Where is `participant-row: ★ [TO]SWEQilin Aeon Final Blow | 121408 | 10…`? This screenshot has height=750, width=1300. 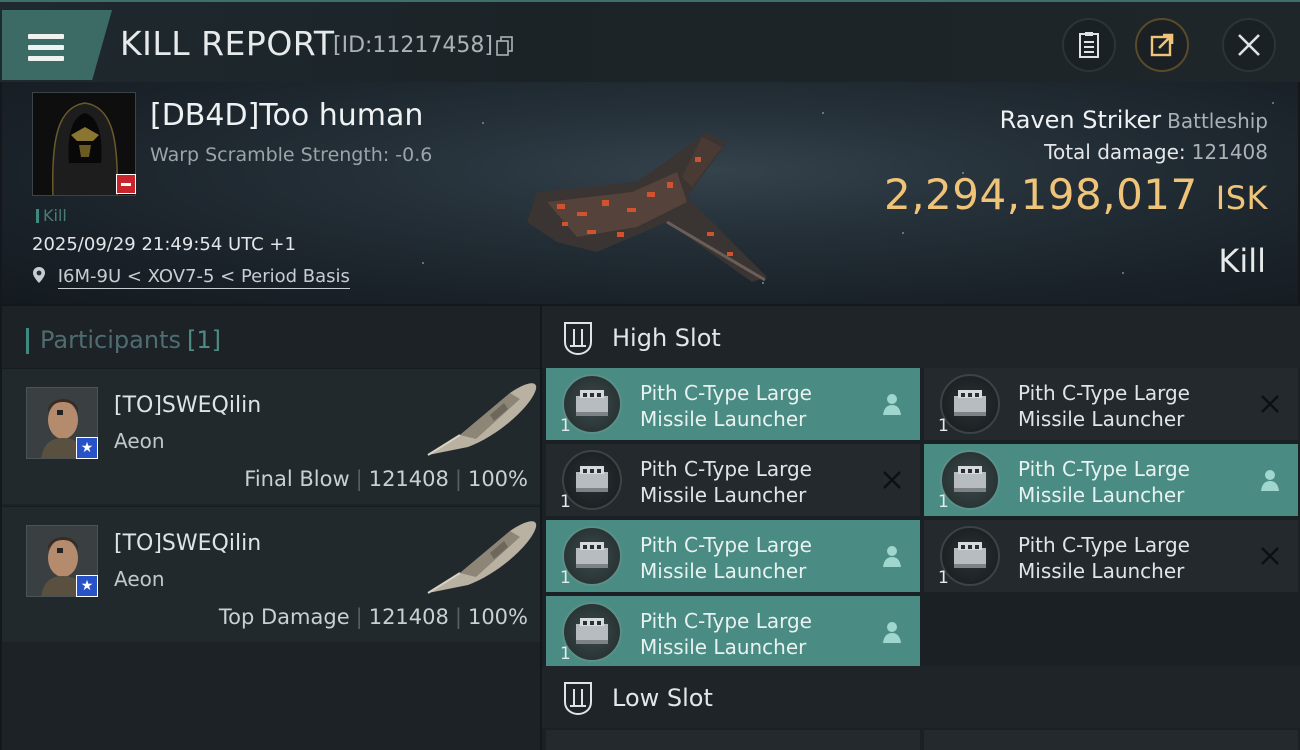 participant-row: ★ [TO]SWEQilin Aeon Final Blow | 121408 | 10… is located at coordinates (271, 436).